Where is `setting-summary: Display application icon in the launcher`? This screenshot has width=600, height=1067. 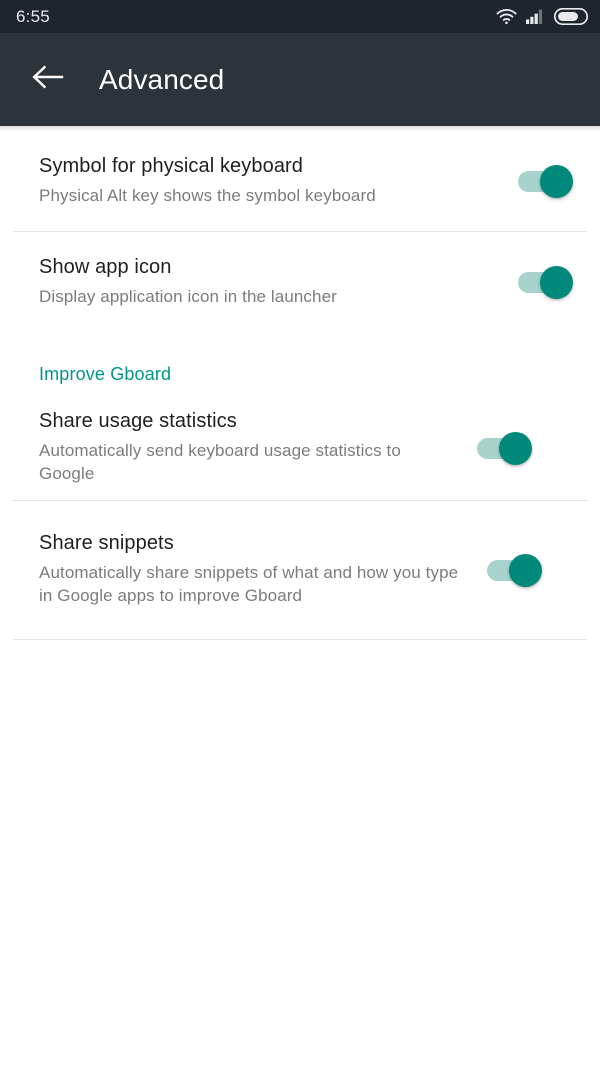 setting-summary: Display application icon in the launcher is located at coordinates (188, 297).